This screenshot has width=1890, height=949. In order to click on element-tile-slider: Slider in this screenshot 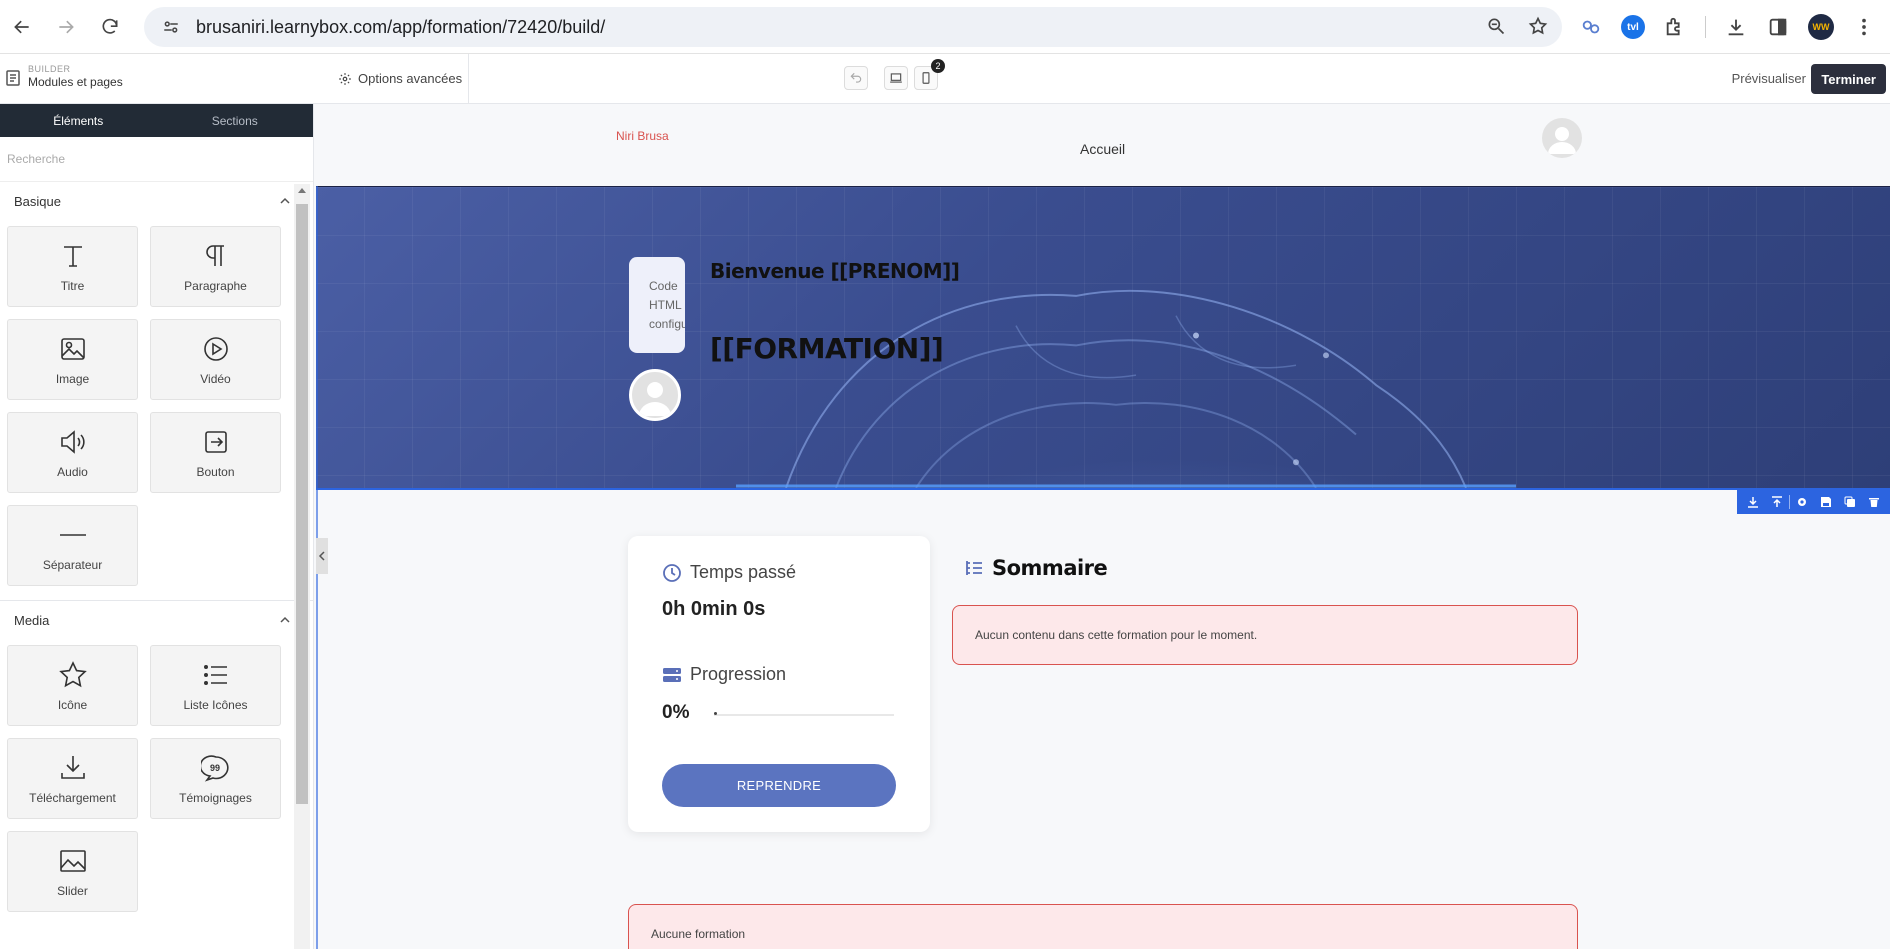, I will do `click(72, 871)`.